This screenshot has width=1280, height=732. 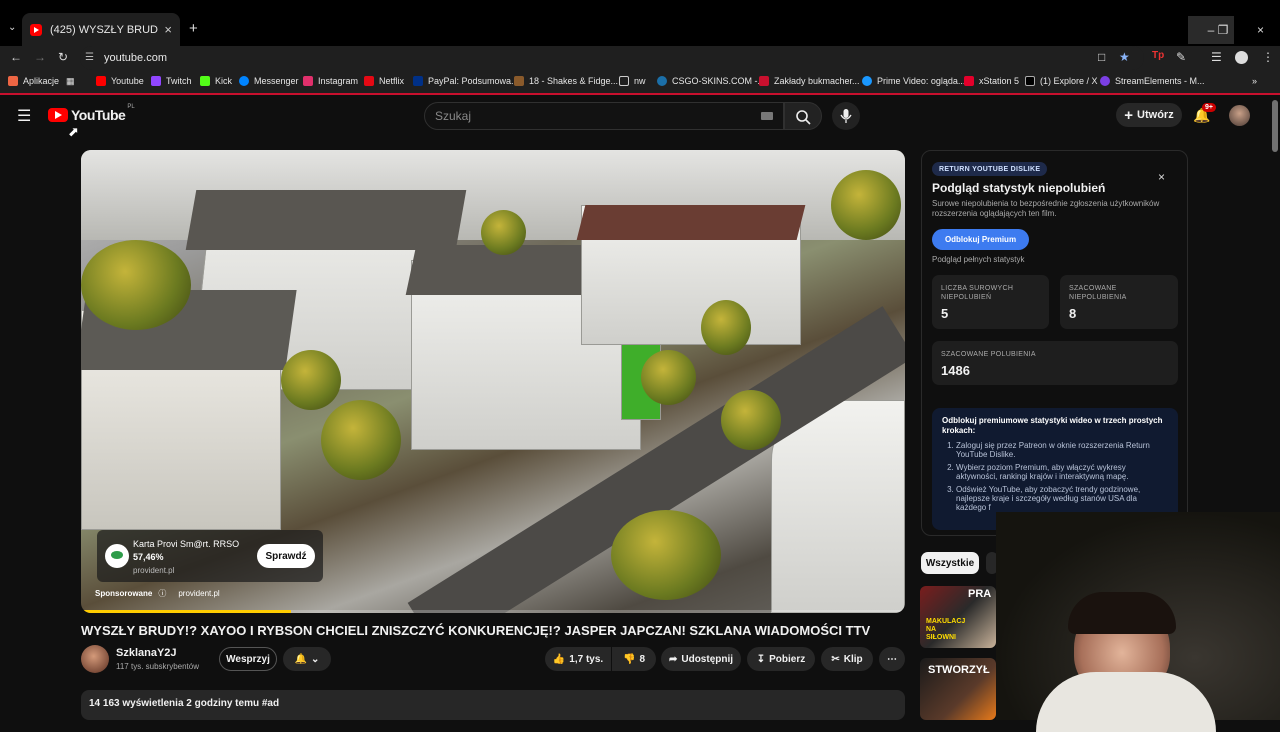 What do you see at coordinates (761, 659) in the screenshot?
I see `download-icon: ↧` at bounding box center [761, 659].